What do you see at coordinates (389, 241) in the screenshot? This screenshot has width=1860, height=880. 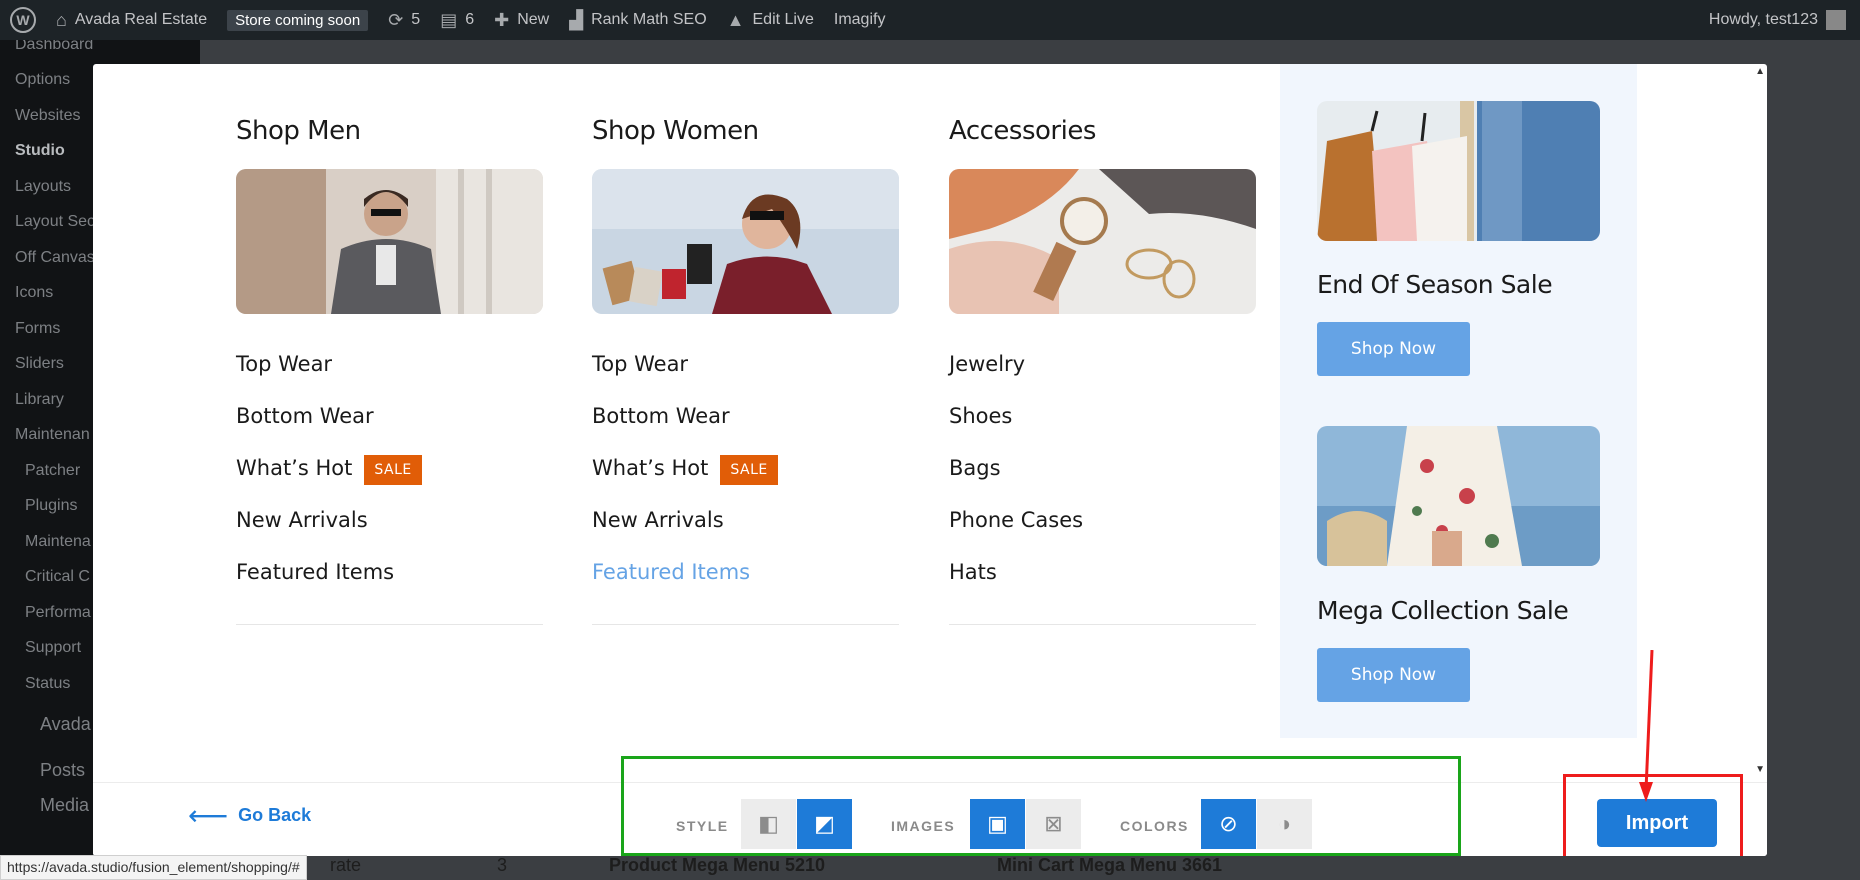 I see `shop-men-image` at bounding box center [389, 241].